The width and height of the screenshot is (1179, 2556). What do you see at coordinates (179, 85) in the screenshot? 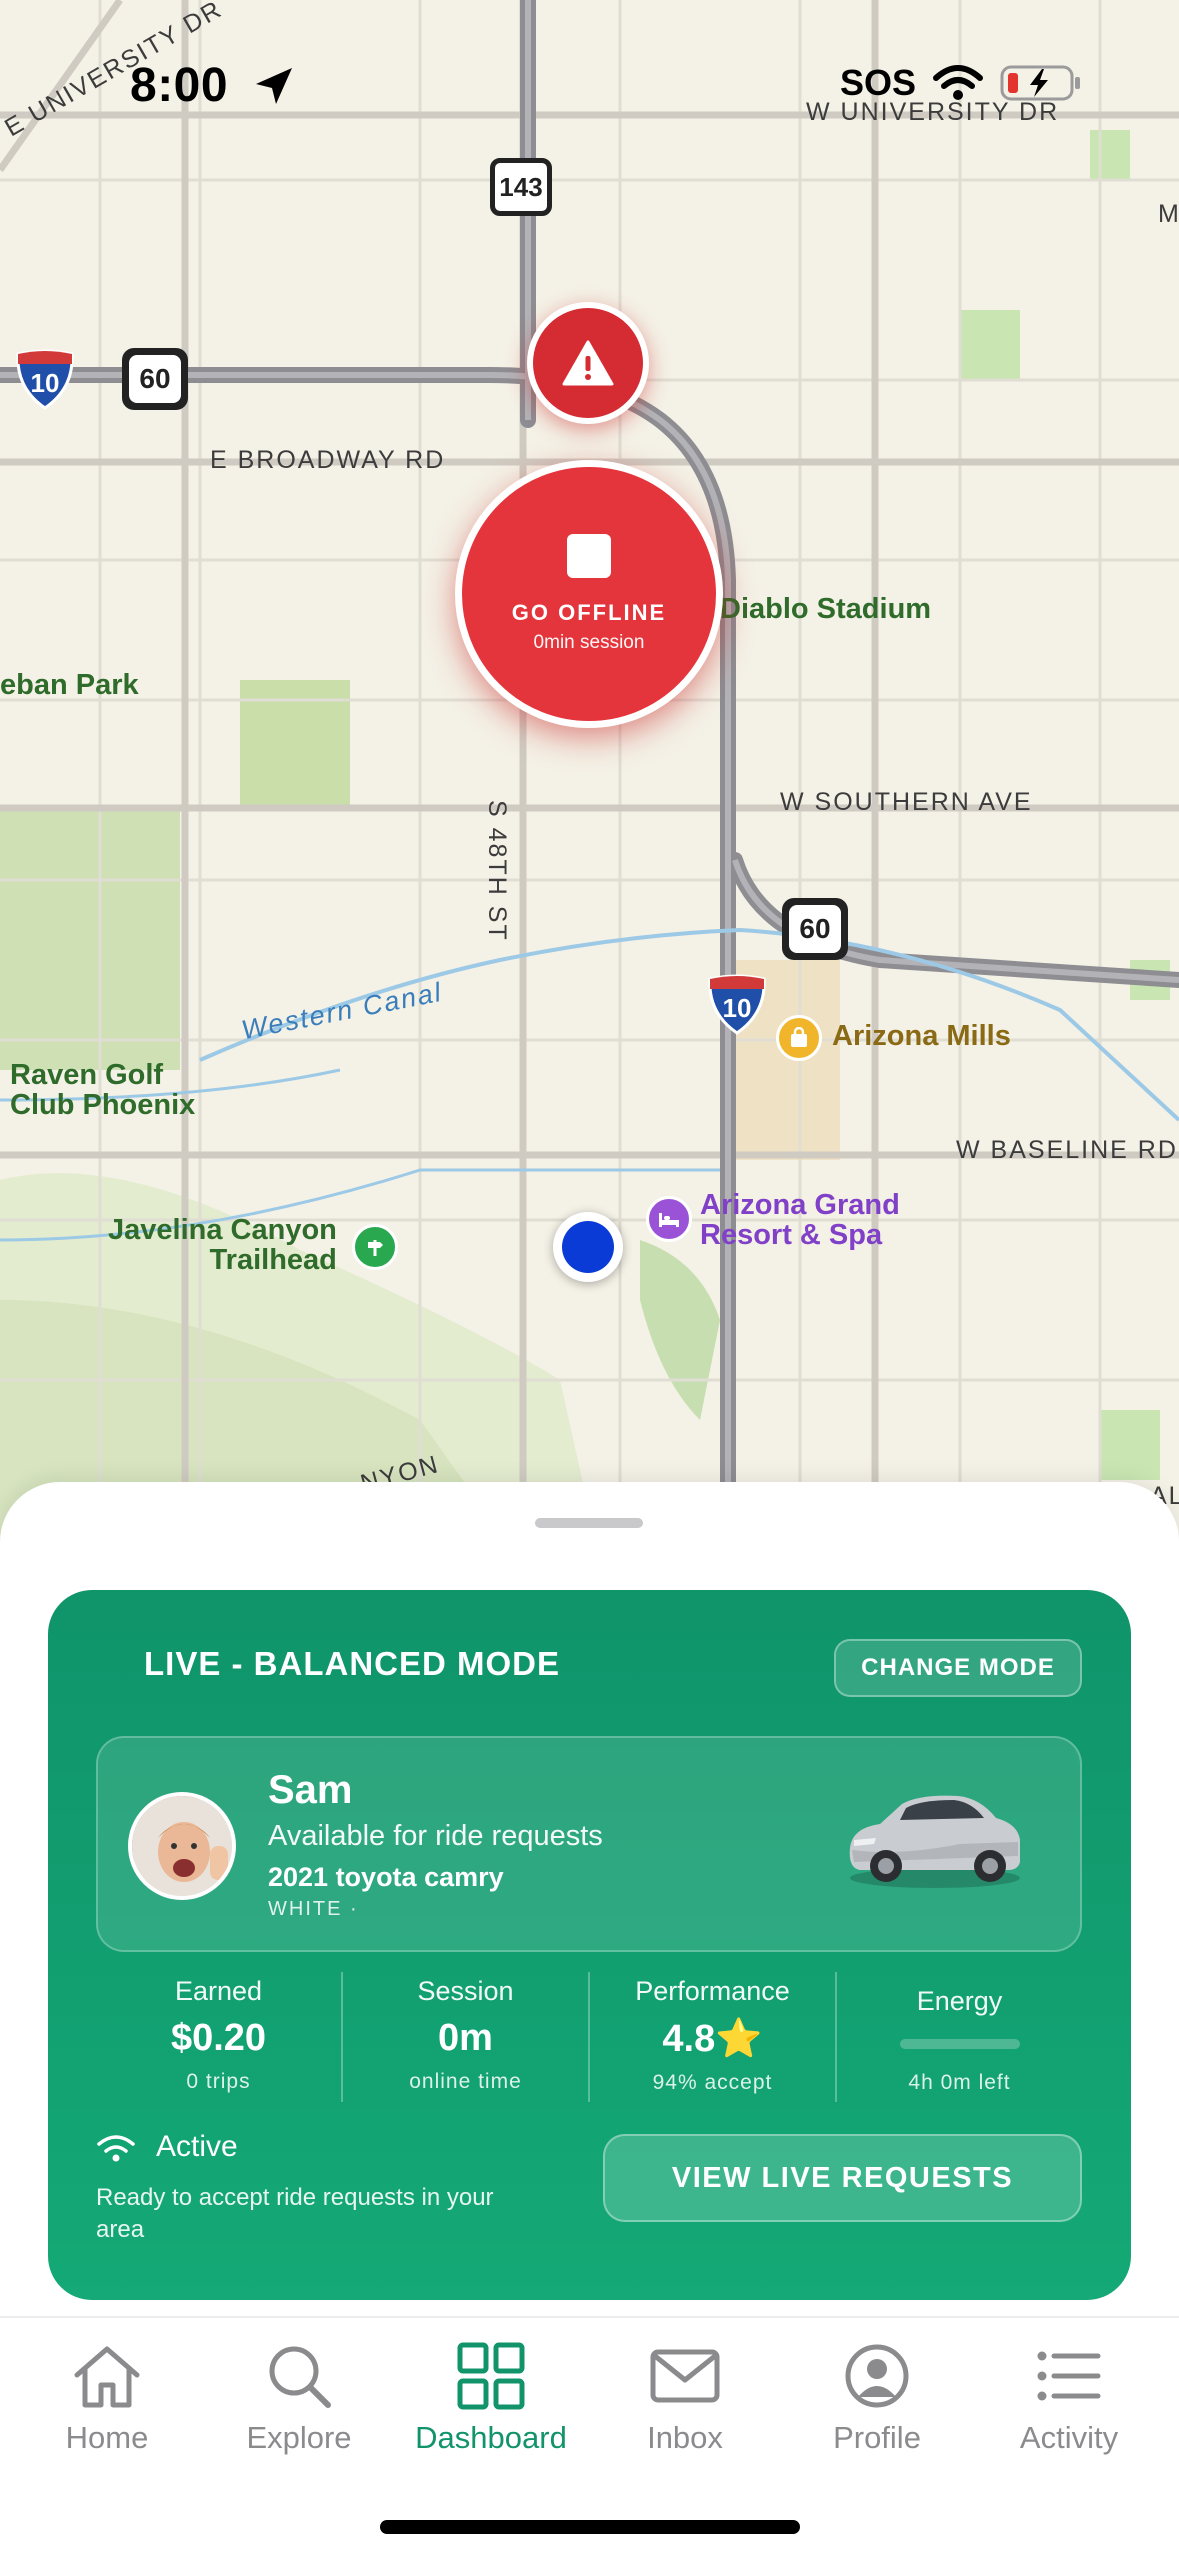
I see `status-time: 8:00` at bounding box center [179, 85].